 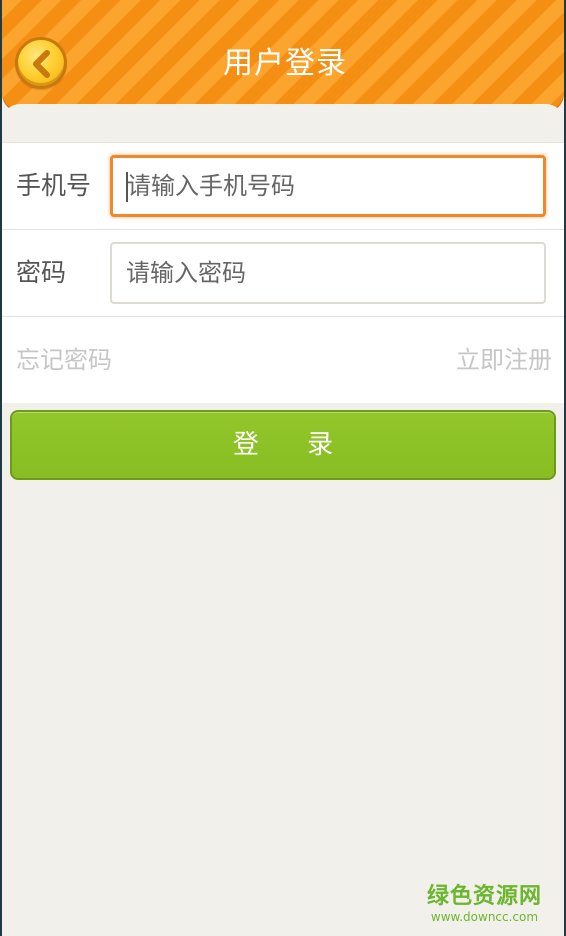 I want to click on phone-row: 手机号, so click(x=283, y=186).